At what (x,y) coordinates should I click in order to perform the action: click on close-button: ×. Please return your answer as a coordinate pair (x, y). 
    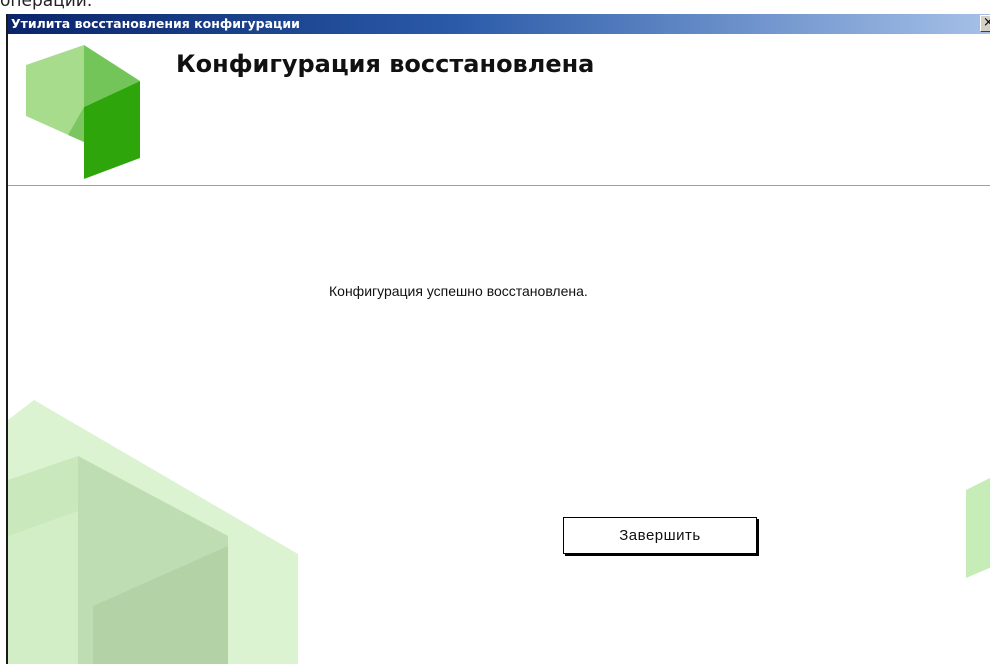
    Looking at the image, I should click on (985, 23).